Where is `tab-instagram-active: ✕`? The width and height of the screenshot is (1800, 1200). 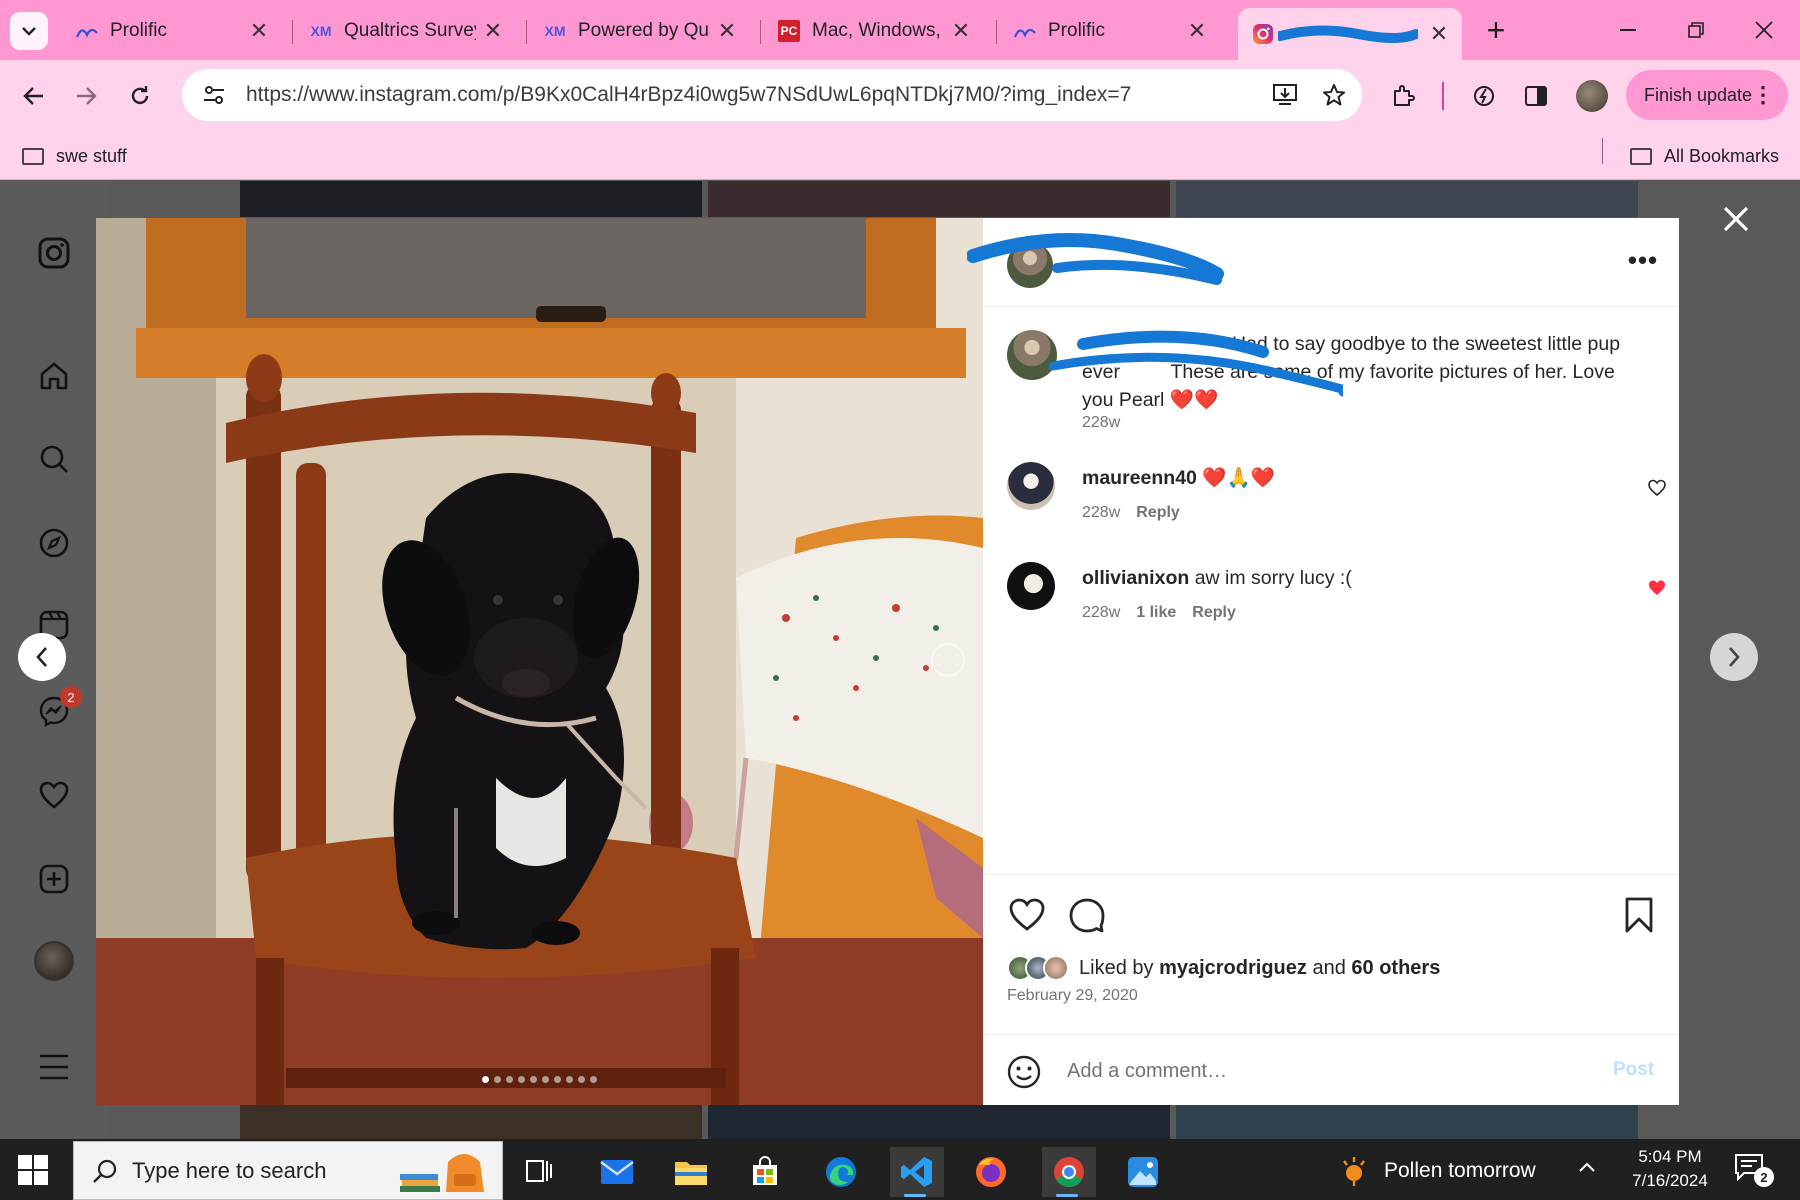
tab-instagram-active: ✕ is located at coordinates (1350, 34).